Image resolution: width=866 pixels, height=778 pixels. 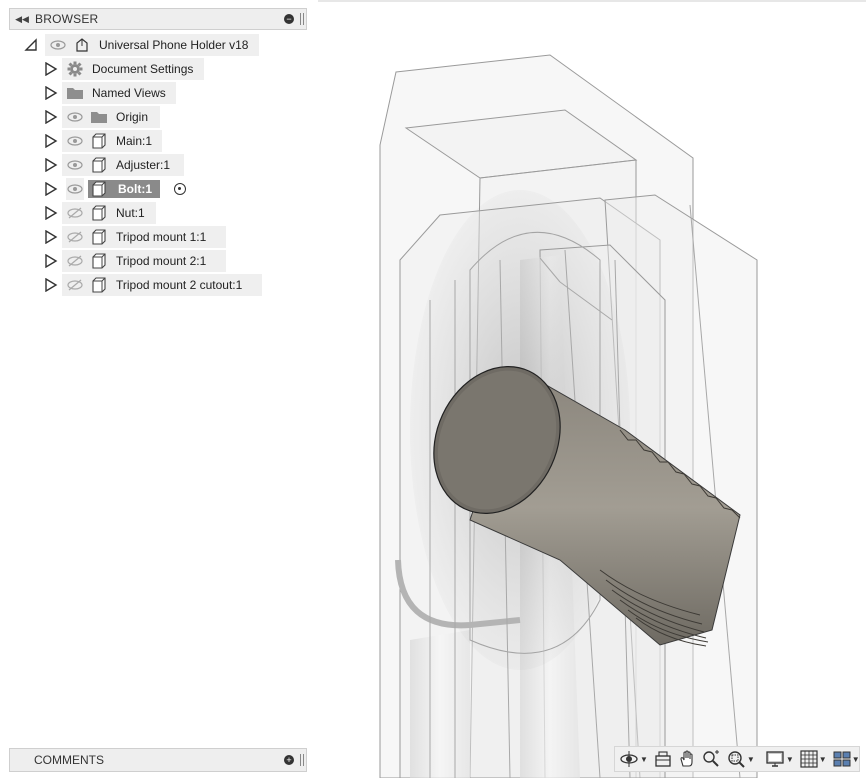 What do you see at coordinates (69, 760) in the screenshot?
I see `comments-title: COMMENTS` at bounding box center [69, 760].